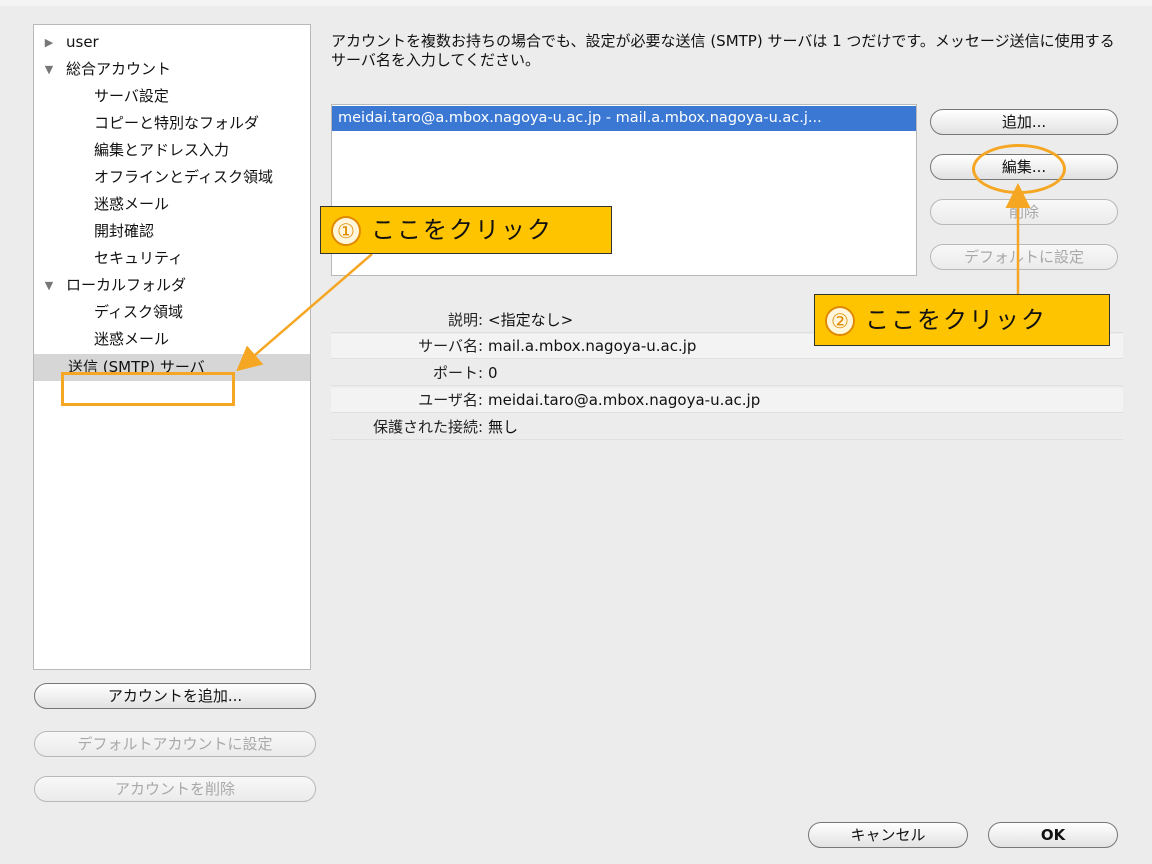 This screenshot has height=864, width=1152. I want to click on callout-2: ② ここをクリック, so click(962, 320).